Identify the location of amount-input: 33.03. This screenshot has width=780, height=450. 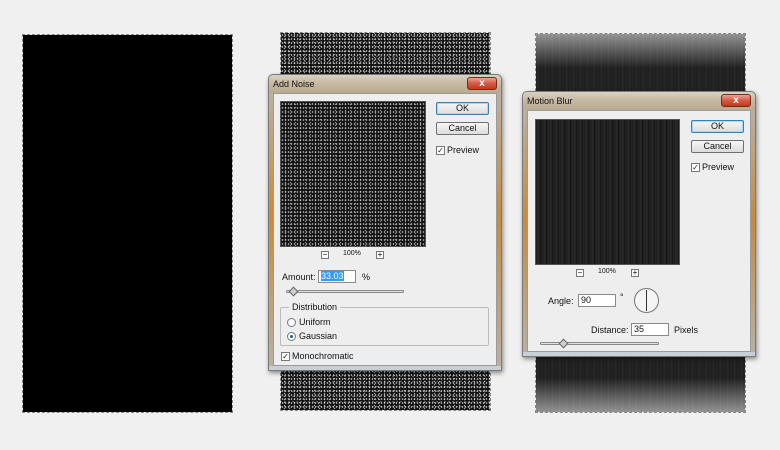
(337, 276).